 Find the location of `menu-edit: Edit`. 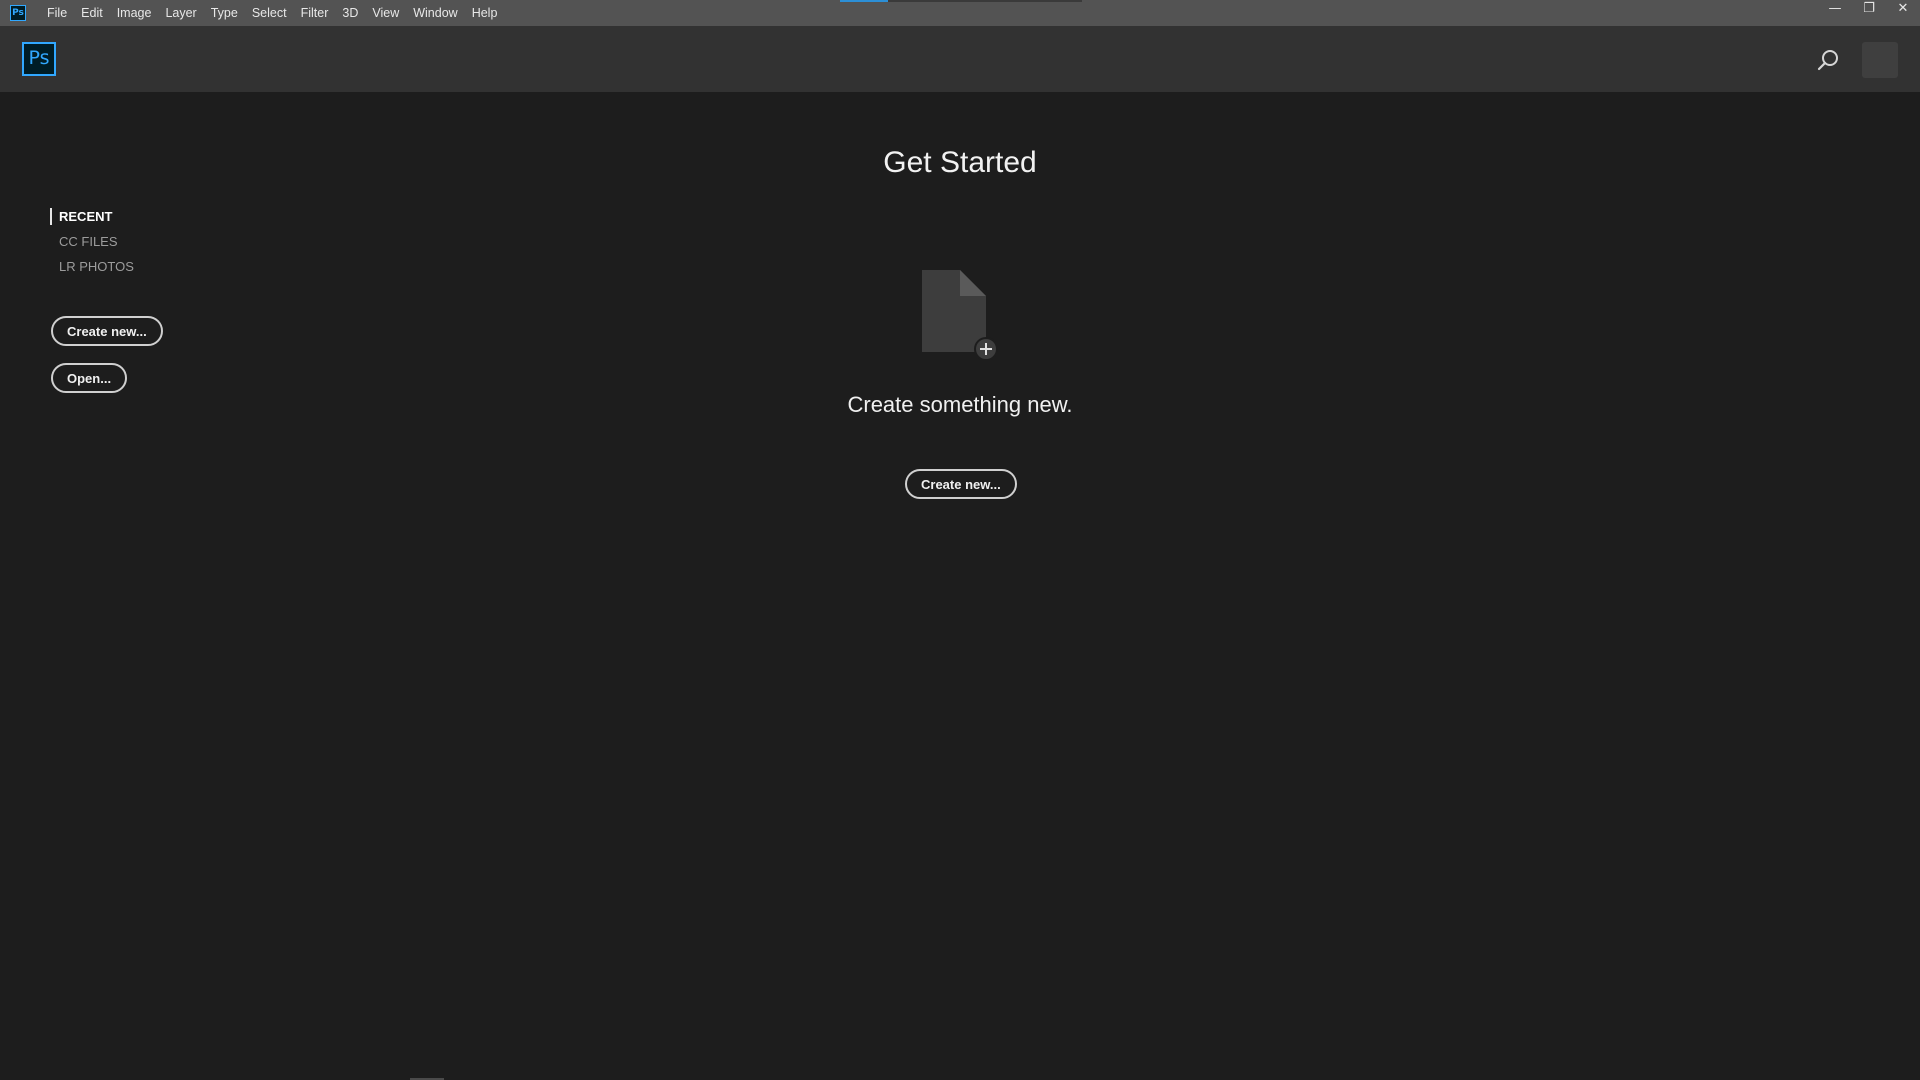

menu-edit: Edit is located at coordinates (92, 13).